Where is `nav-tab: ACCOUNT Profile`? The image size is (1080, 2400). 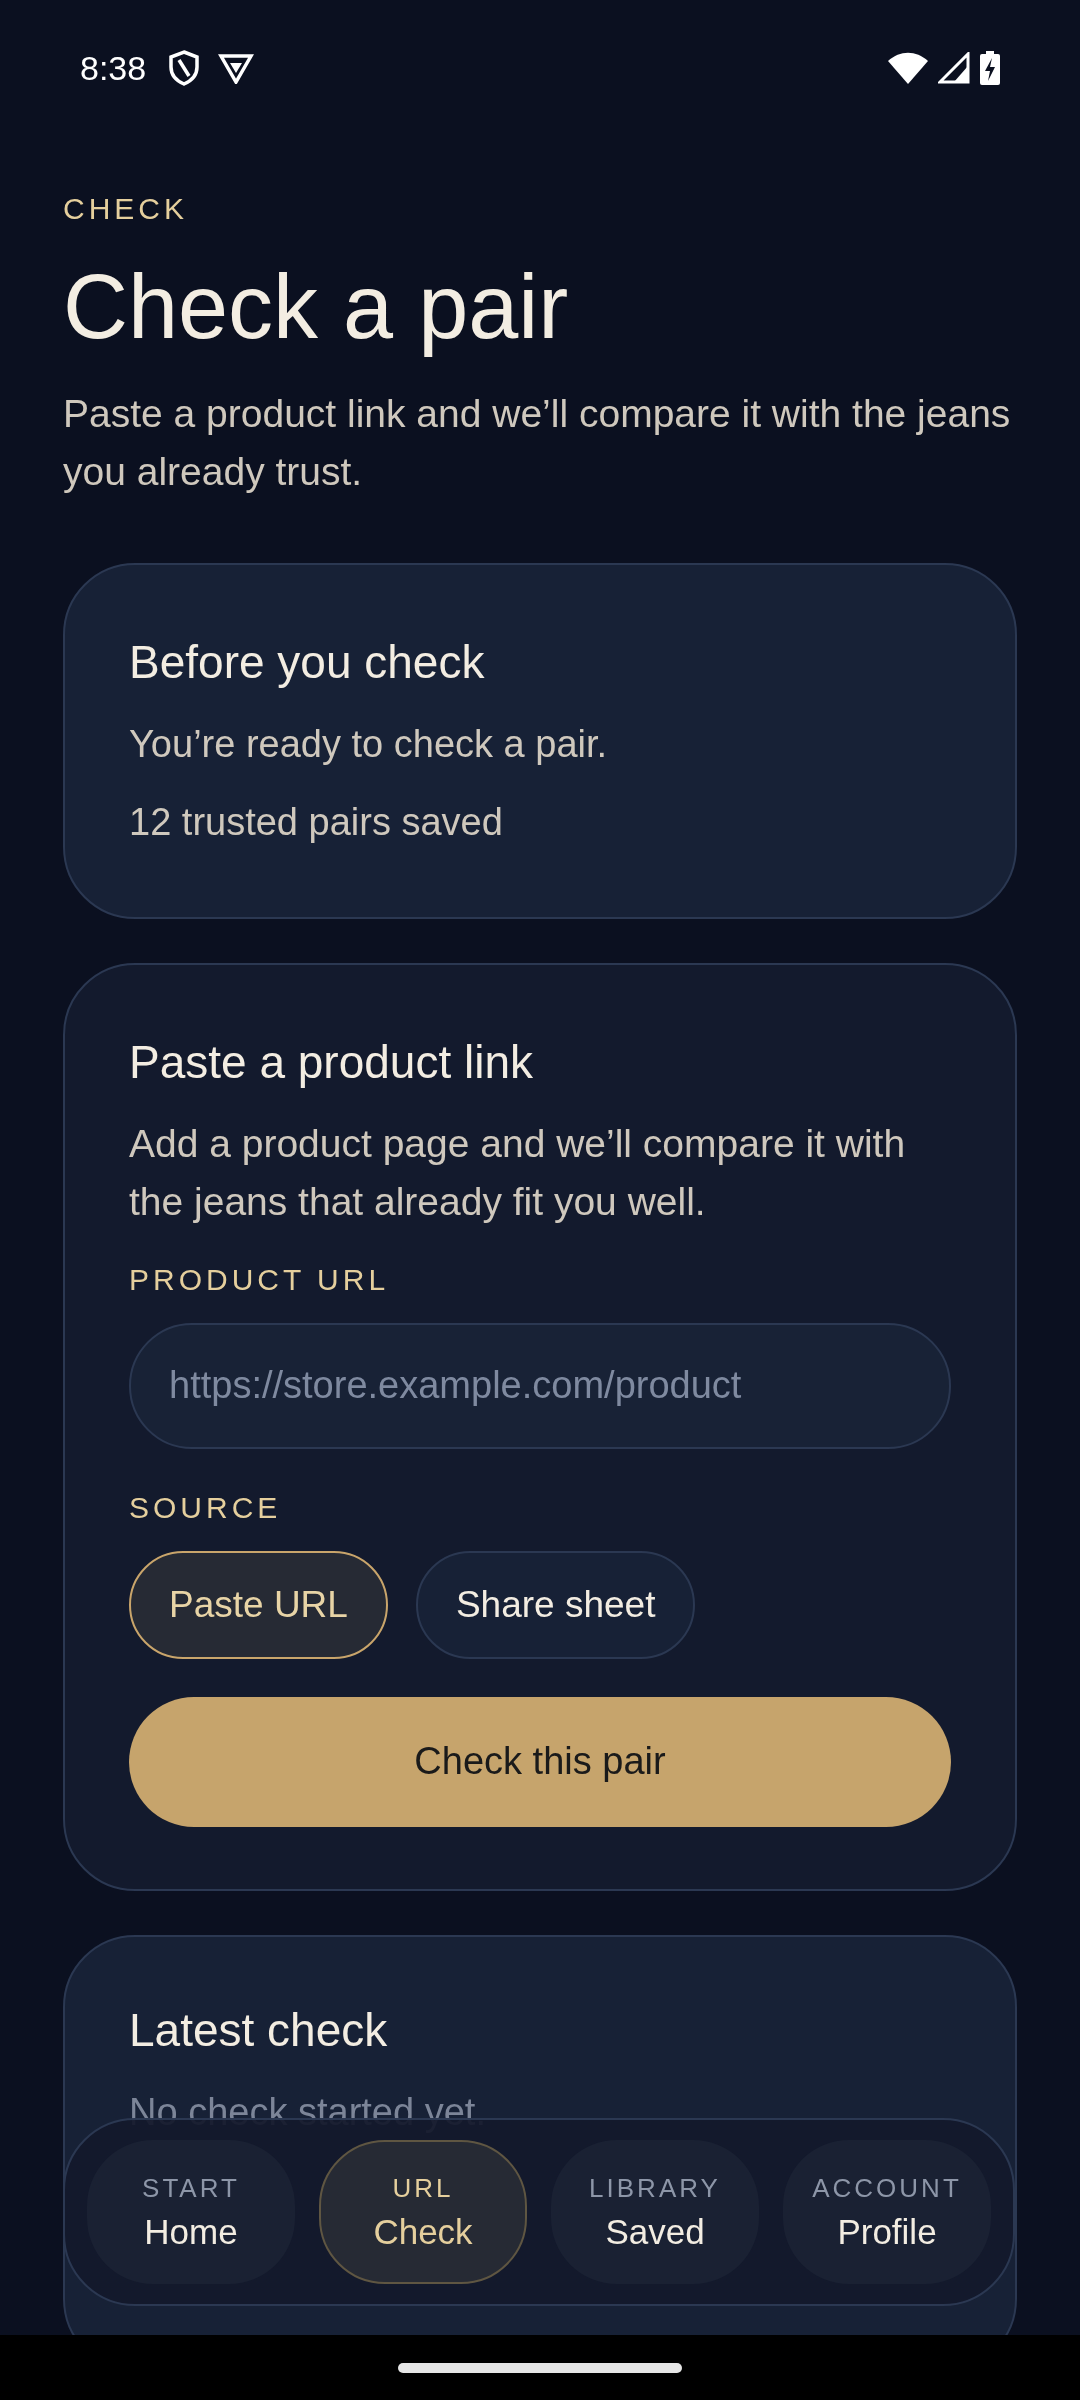
nav-tab: ACCOUNT Profile is located at coordinates (887, 2212).